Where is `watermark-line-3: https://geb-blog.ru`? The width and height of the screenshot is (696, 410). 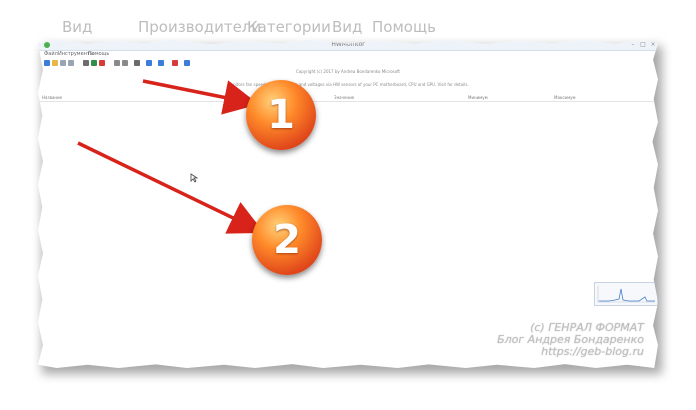
watermark-line-3: https://geb-blog.ru is located at coordinates (592, 351).